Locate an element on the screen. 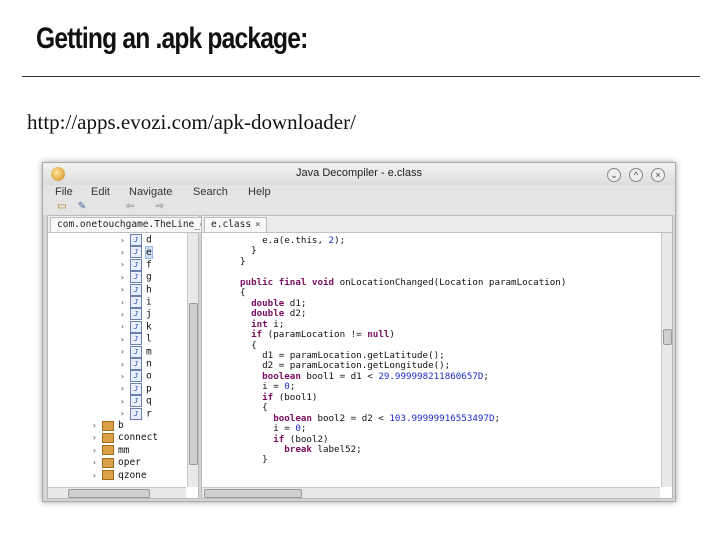  maximize-icon: ^ is located at coordinates (636, 175).